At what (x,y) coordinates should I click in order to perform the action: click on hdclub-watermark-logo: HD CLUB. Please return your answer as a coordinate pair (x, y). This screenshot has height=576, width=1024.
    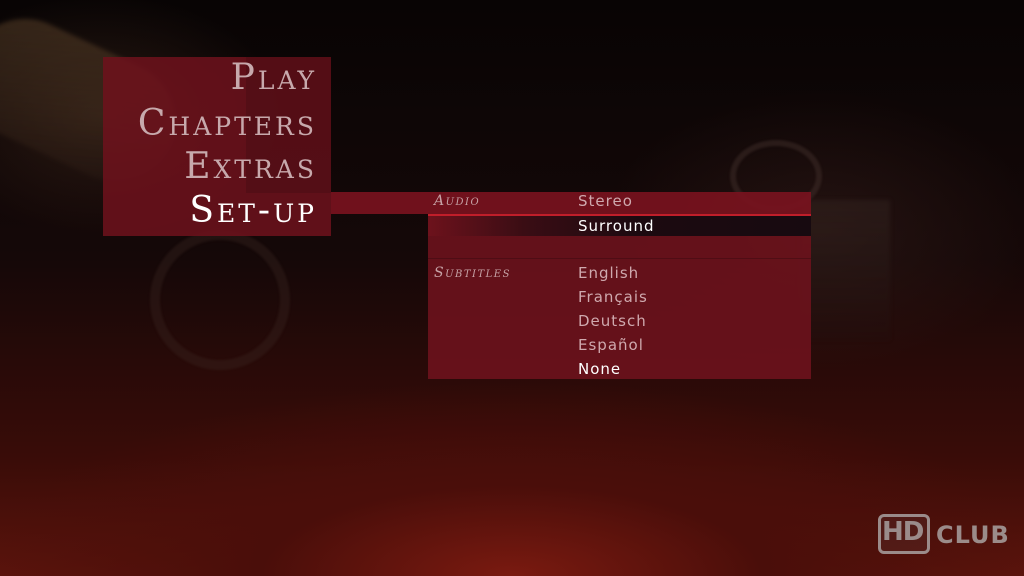
    Looking at the image, I should click on (944, 535).